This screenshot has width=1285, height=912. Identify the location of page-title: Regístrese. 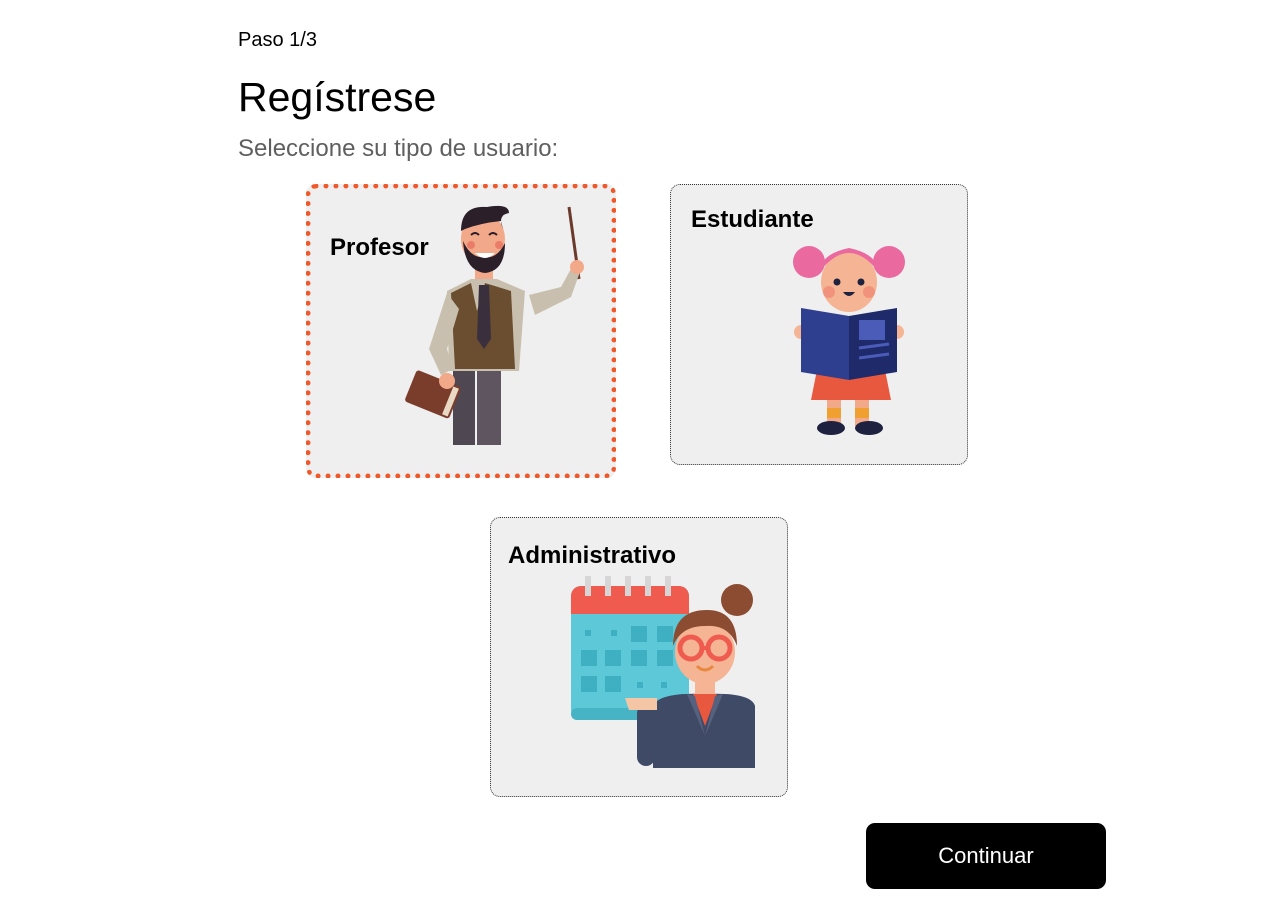
(337, 97).